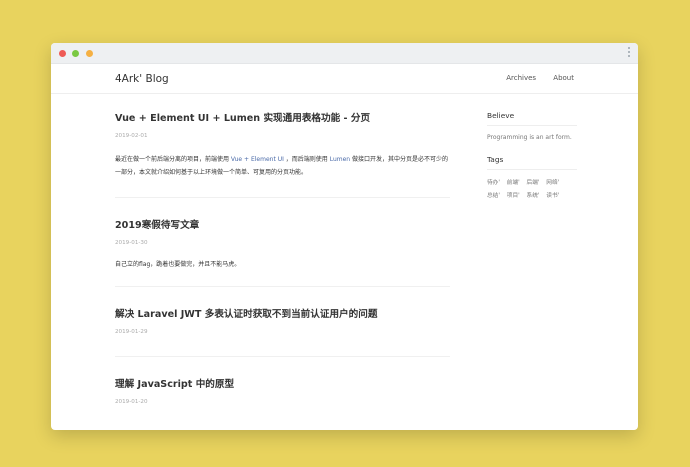 The width and height of the screenshot is (690, 467). Describe the element at coordinates (62, 53) in the screenshot. I see `close-window-button` at that location.